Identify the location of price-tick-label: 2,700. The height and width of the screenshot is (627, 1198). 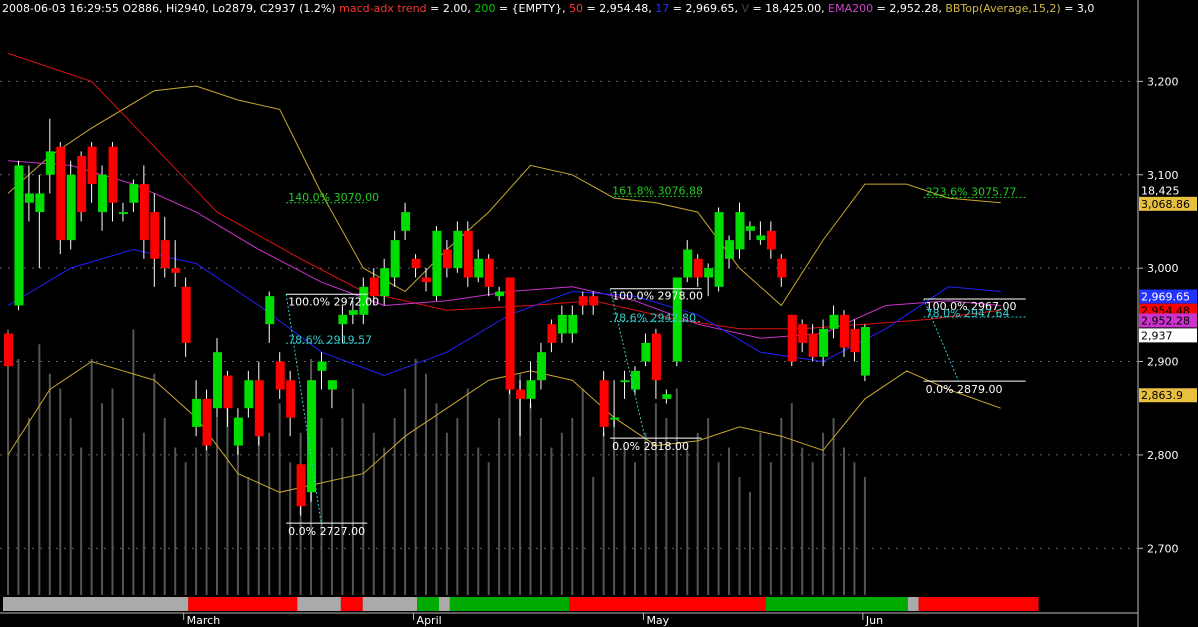
(1163, 548).